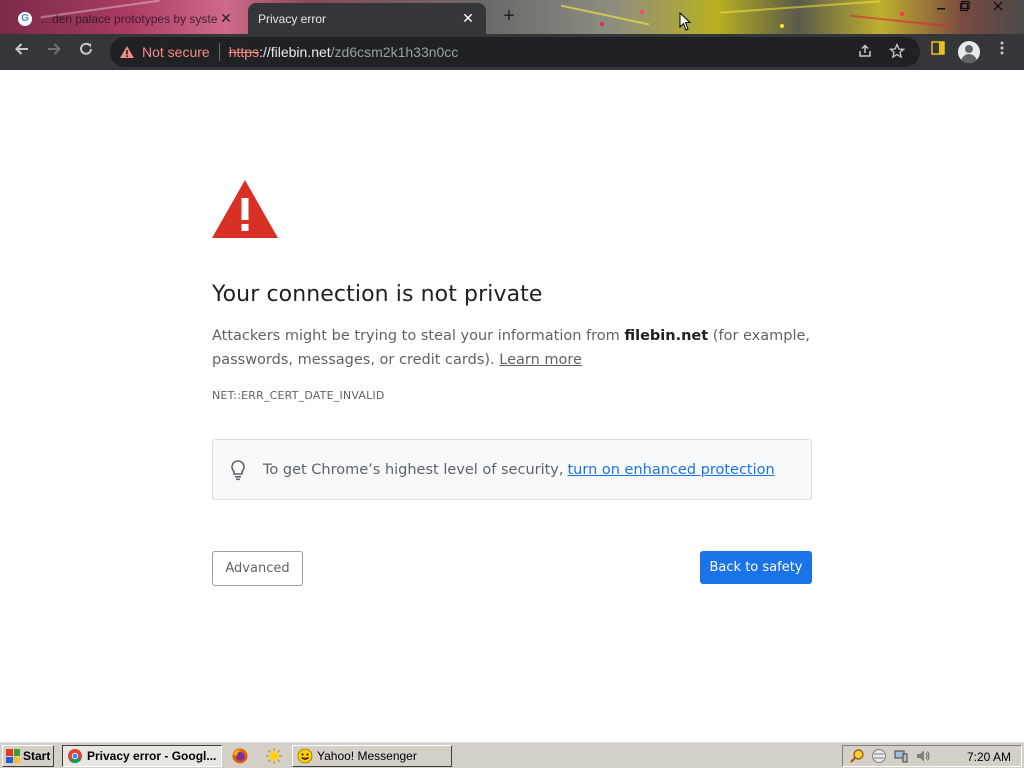 The height and width of the screenshot is (768, 1024). Describe the element at coordinates (897, 51) in the screenshot. I see `bookmark-star-icon` at that location.